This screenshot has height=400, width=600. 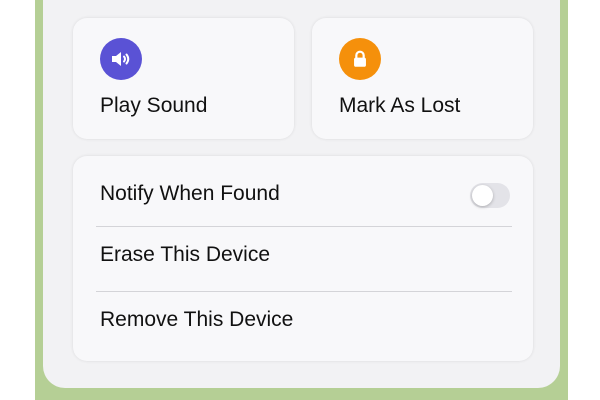 What do you see at coordinates (197, 319) in the screenshot?
I see `remove-device-label: Remove This Device` at bounding box center [197, 319].